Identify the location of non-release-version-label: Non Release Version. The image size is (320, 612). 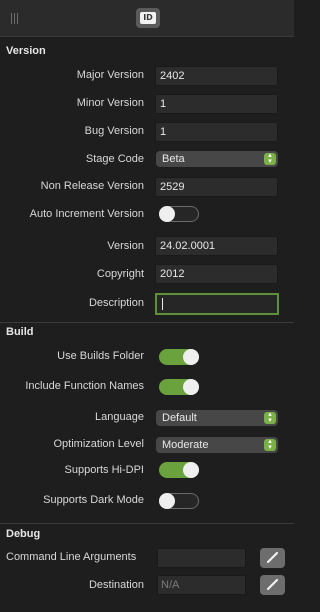
(92, 186).